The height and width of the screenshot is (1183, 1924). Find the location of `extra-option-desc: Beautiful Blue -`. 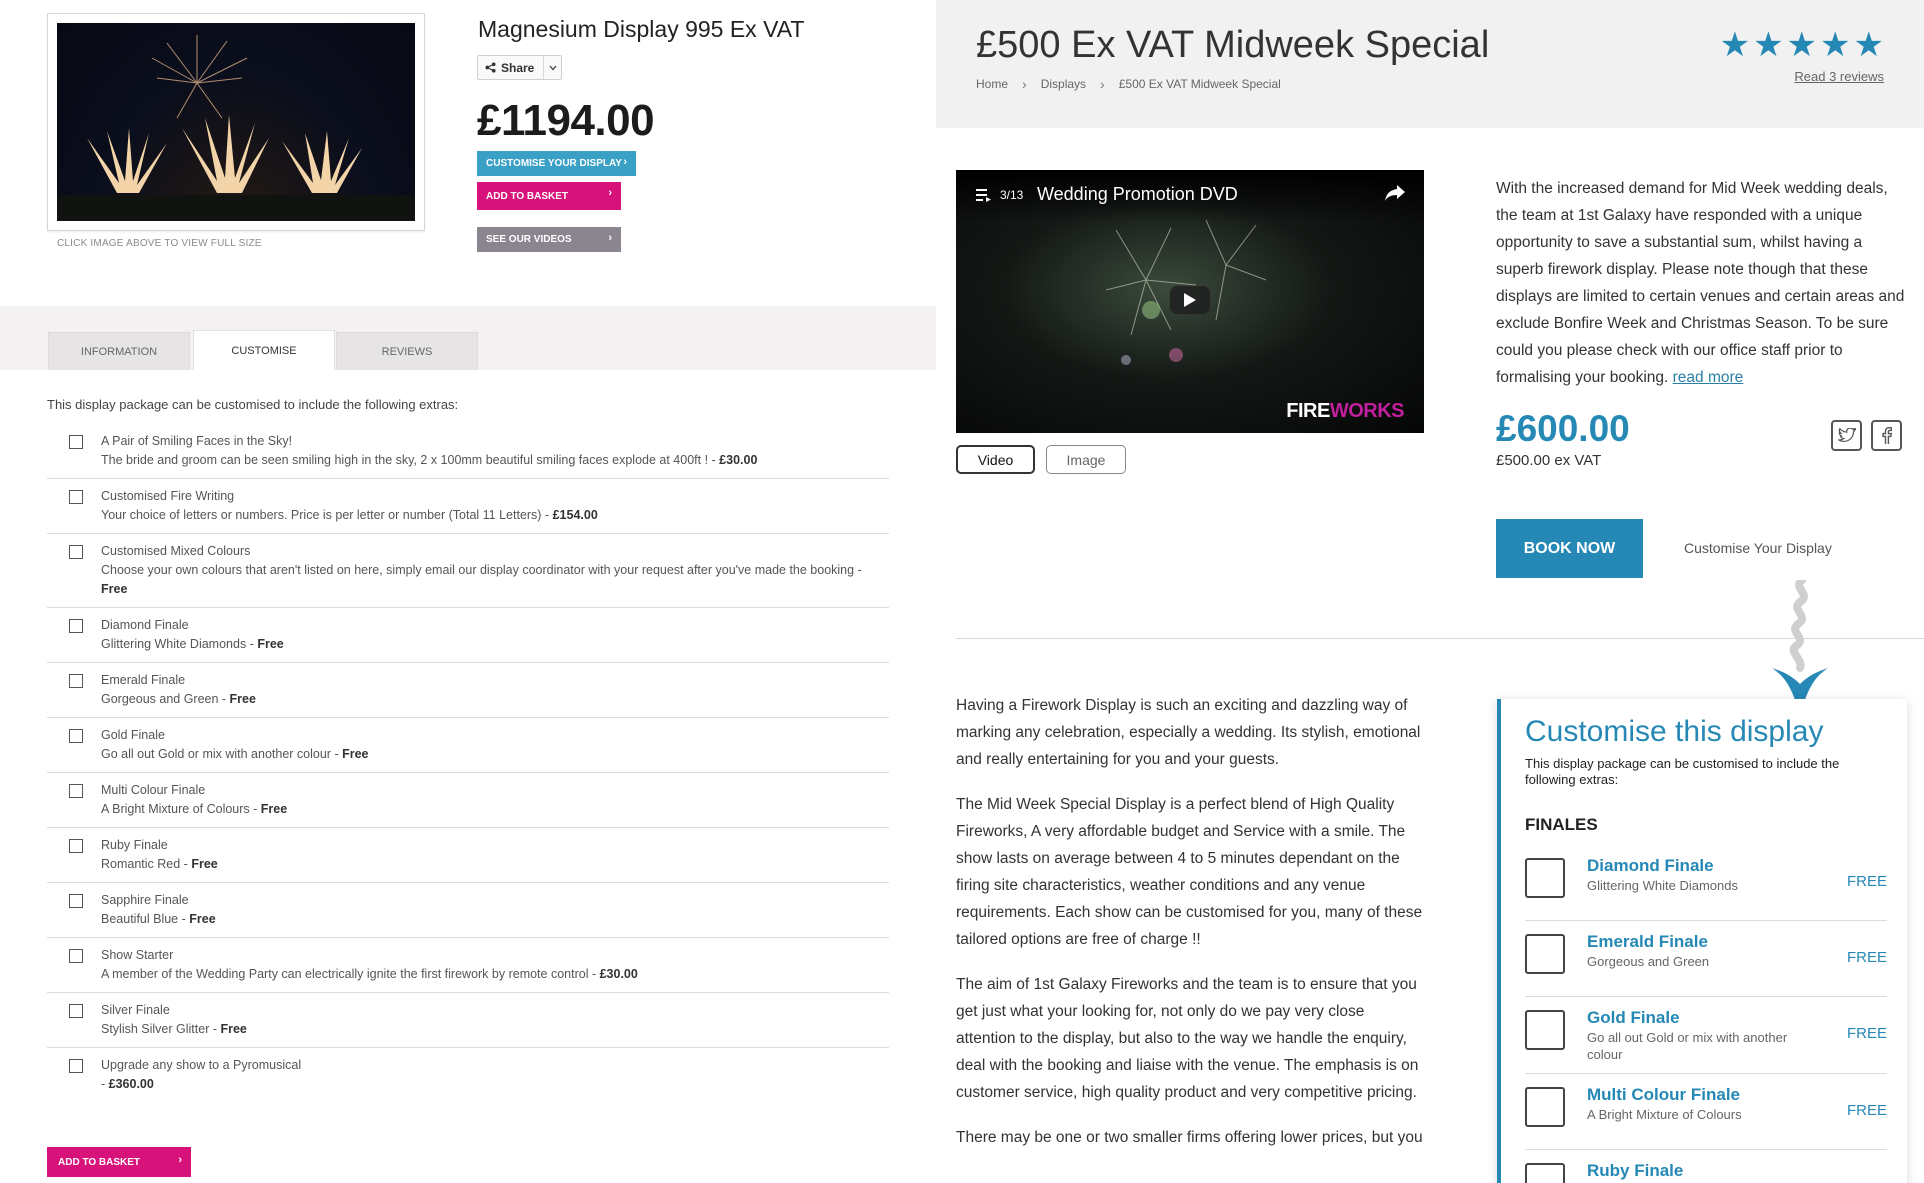

extra-option-desc: Beautiful Blue - is located at coordinates (145, 919).